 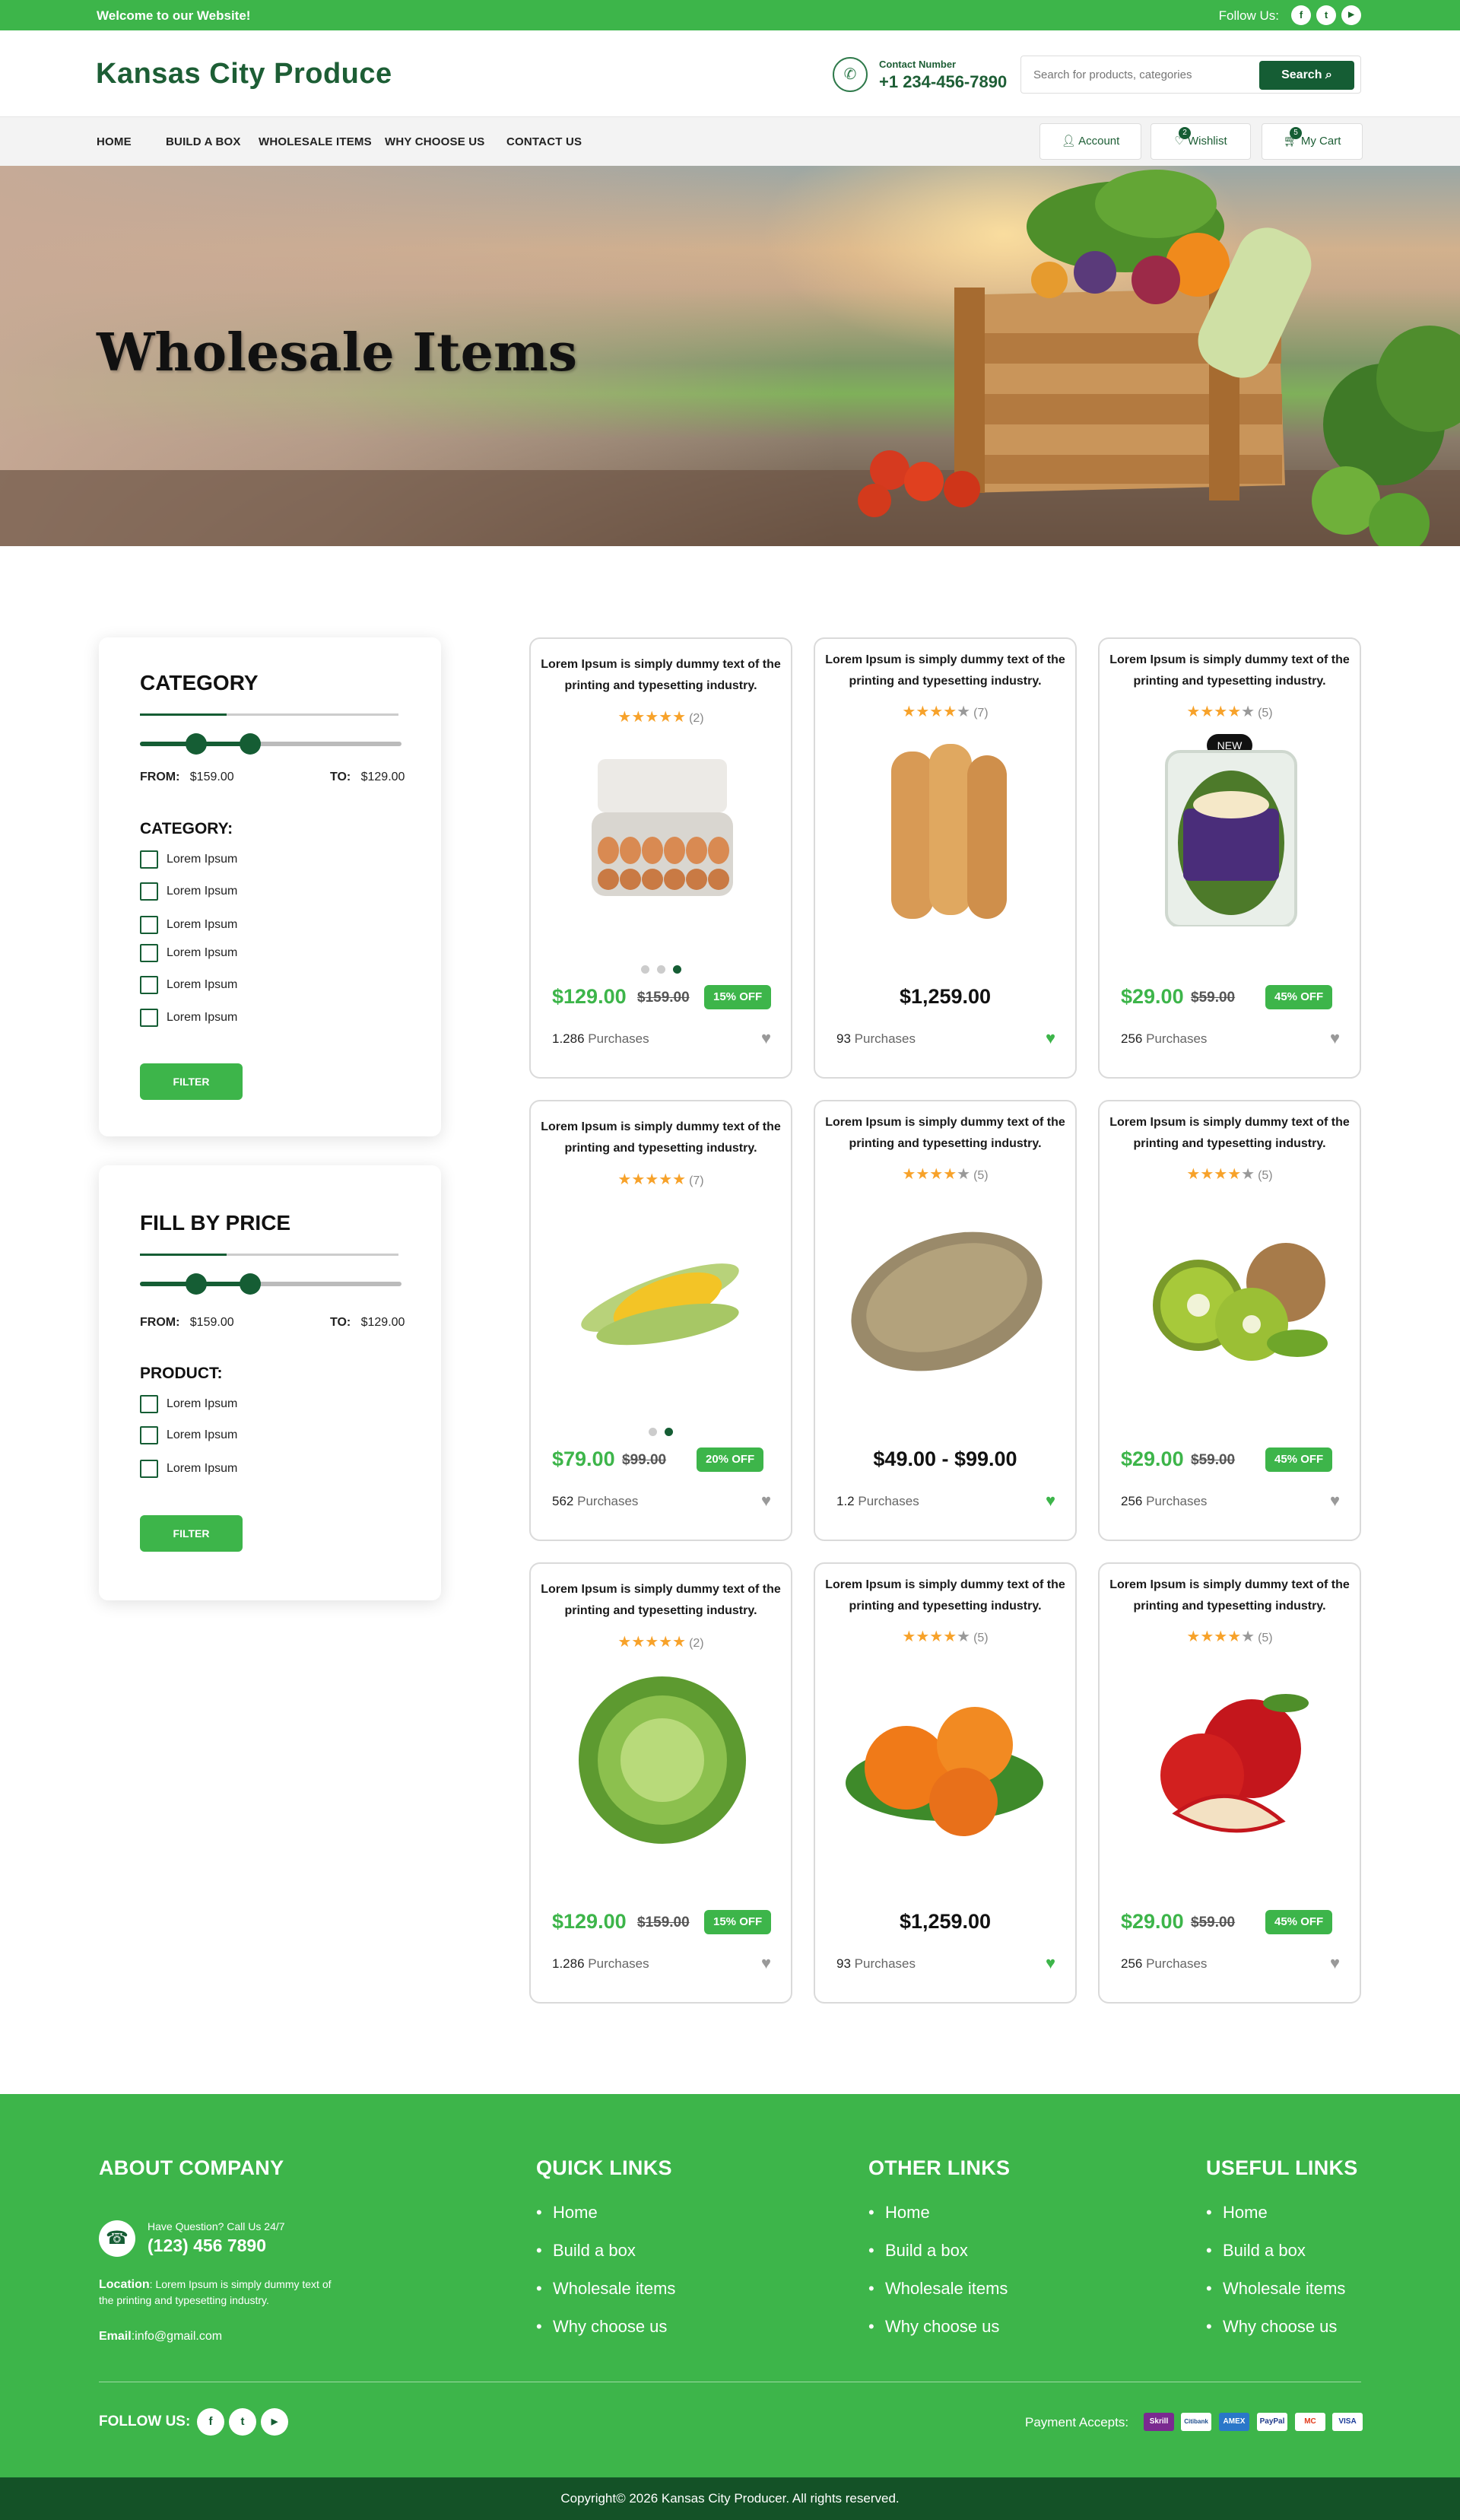 What do you see at coordinates (946, 1756) in the screenshot?
I see `persimmon-image` at bounding box center [946, 1756].